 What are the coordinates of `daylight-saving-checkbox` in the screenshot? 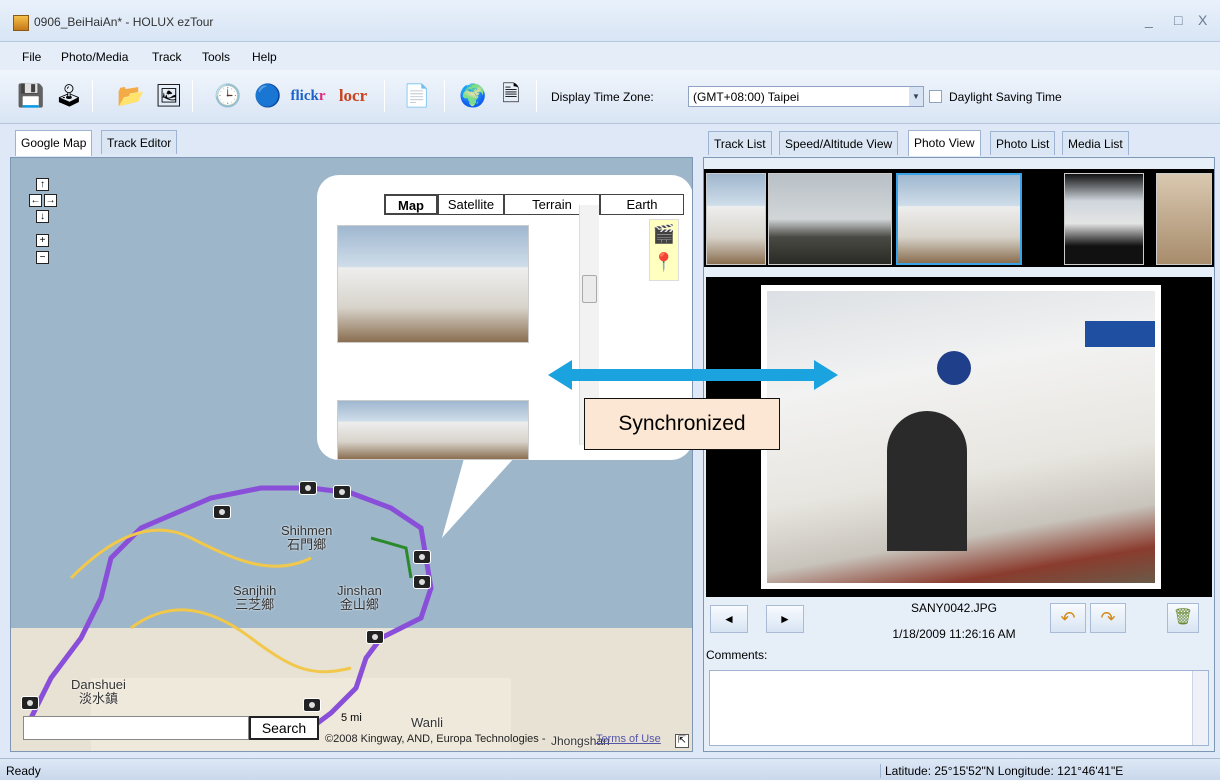 It's located at (935, 96).